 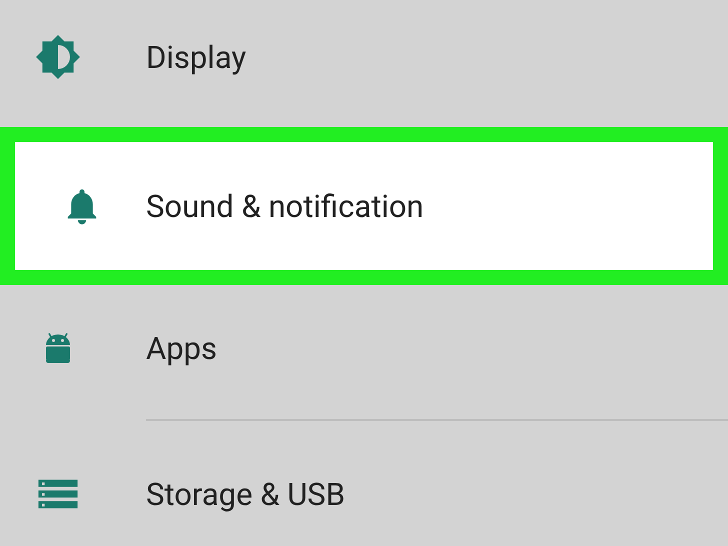 What do you see at coordinates (58, 494) in the screenshot?
I see `storage-icon` at bounding box center [58, 494].